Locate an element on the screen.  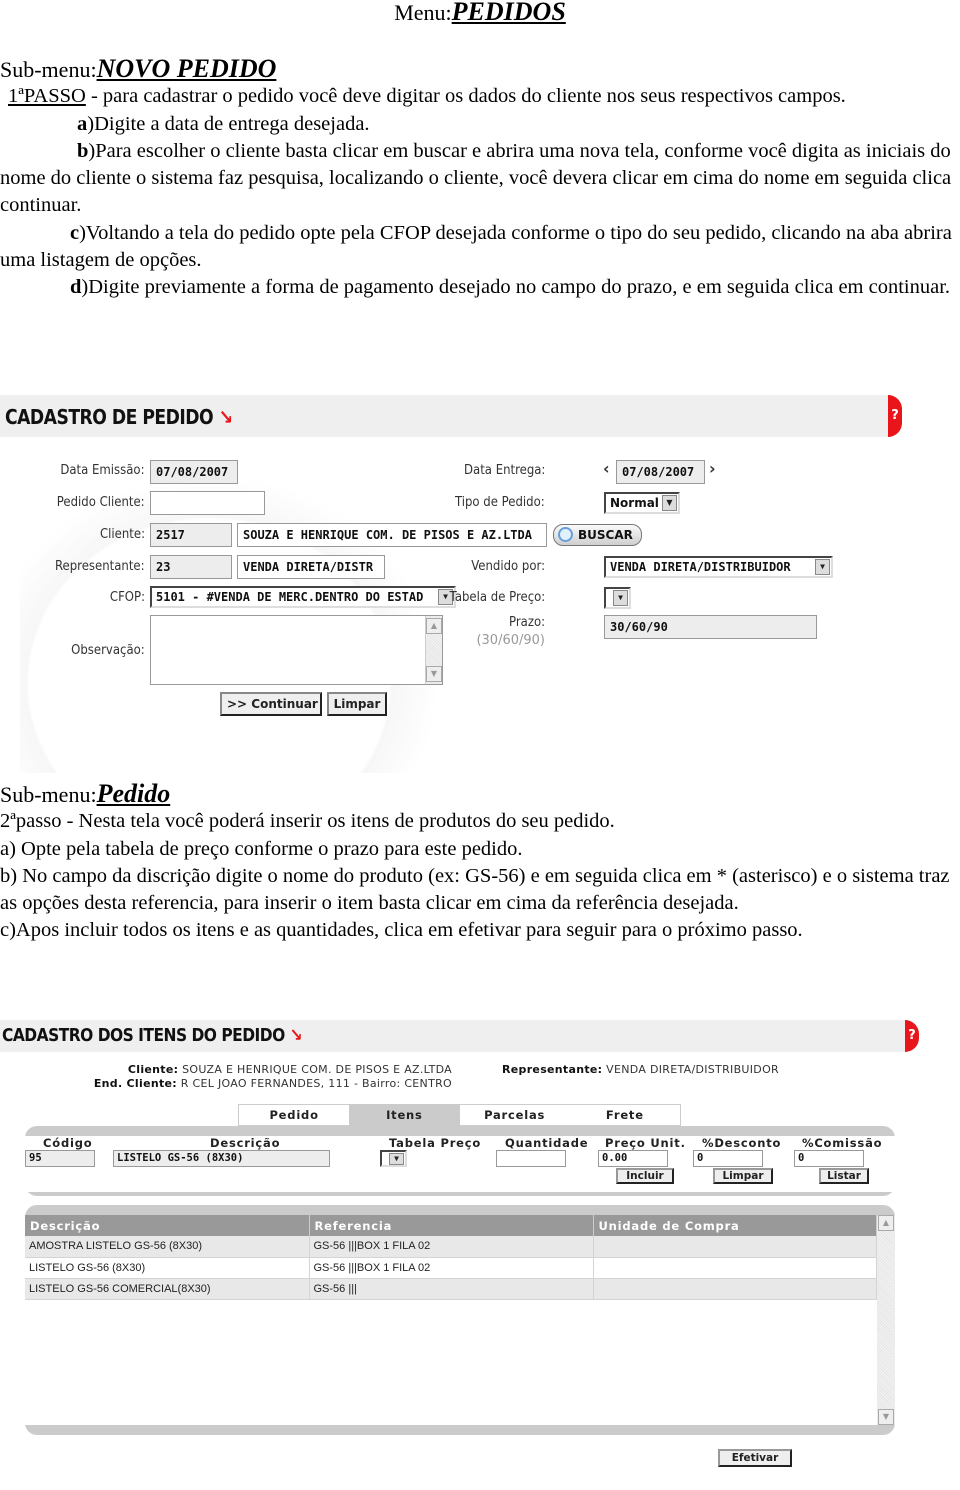
table-row: LISTELO GS-56 COMERCIAL(8X30) GS-56 ||| is located at coordinates (451, 1289).